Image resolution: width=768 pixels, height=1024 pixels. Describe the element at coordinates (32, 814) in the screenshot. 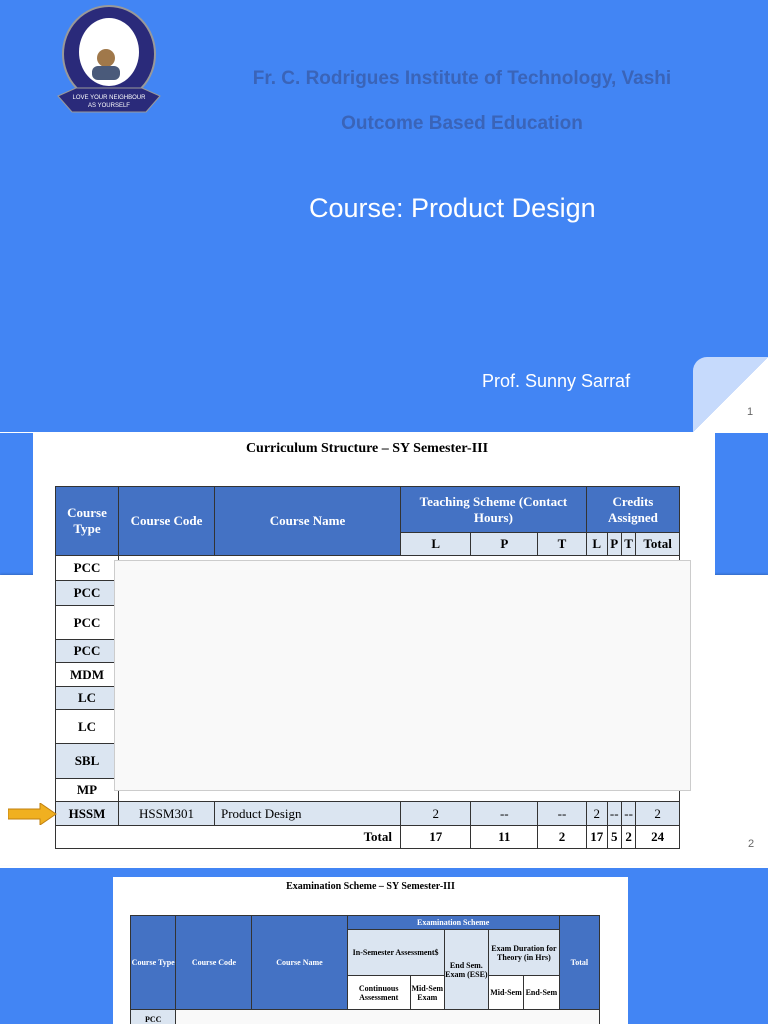

I see `arrow-pointer-icon` at that location.